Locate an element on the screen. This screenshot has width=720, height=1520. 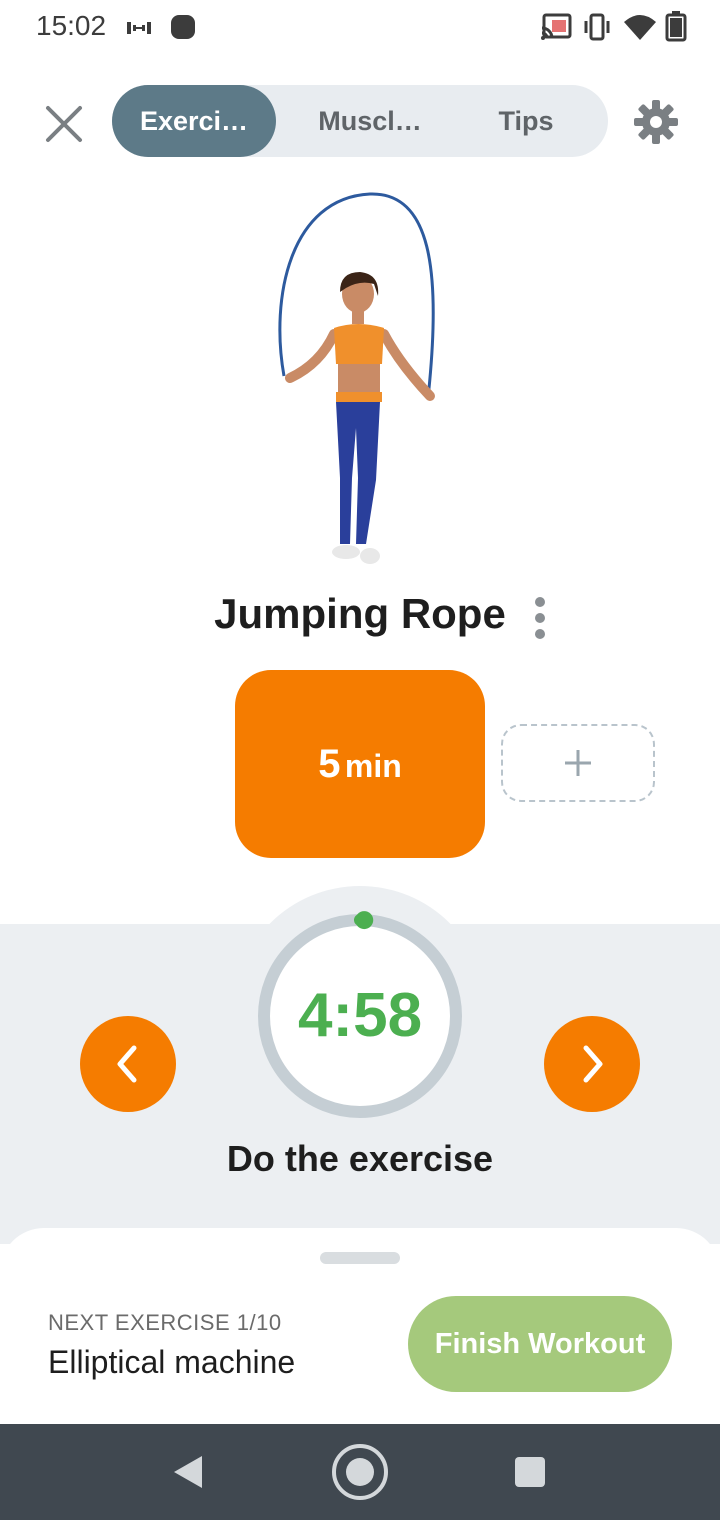
cast-icon is located at coordinates (556, 26).